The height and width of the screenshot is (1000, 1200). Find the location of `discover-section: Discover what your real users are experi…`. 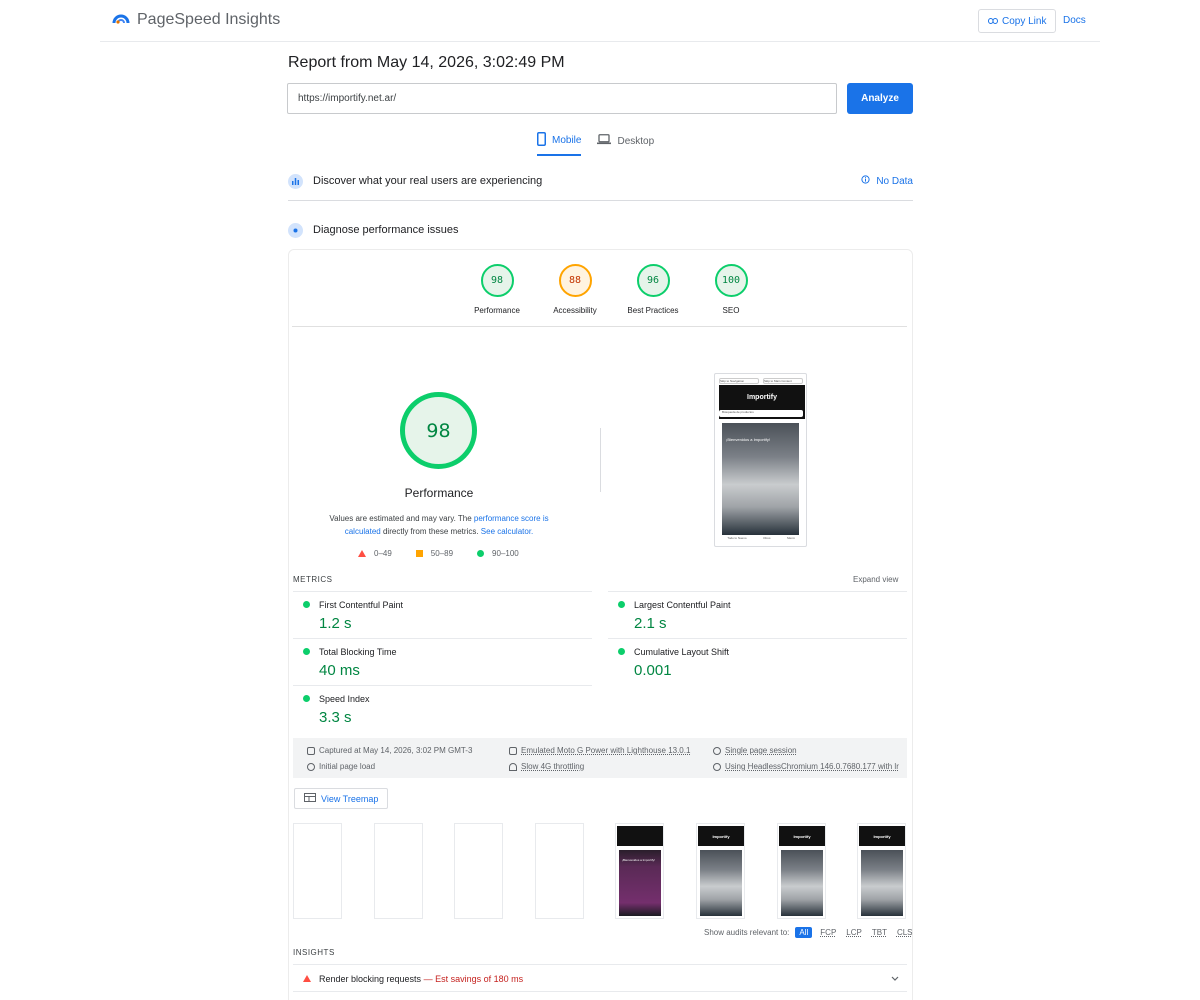

discover-section: Discover what your real users are experi… is located at coordinates (600, 181).